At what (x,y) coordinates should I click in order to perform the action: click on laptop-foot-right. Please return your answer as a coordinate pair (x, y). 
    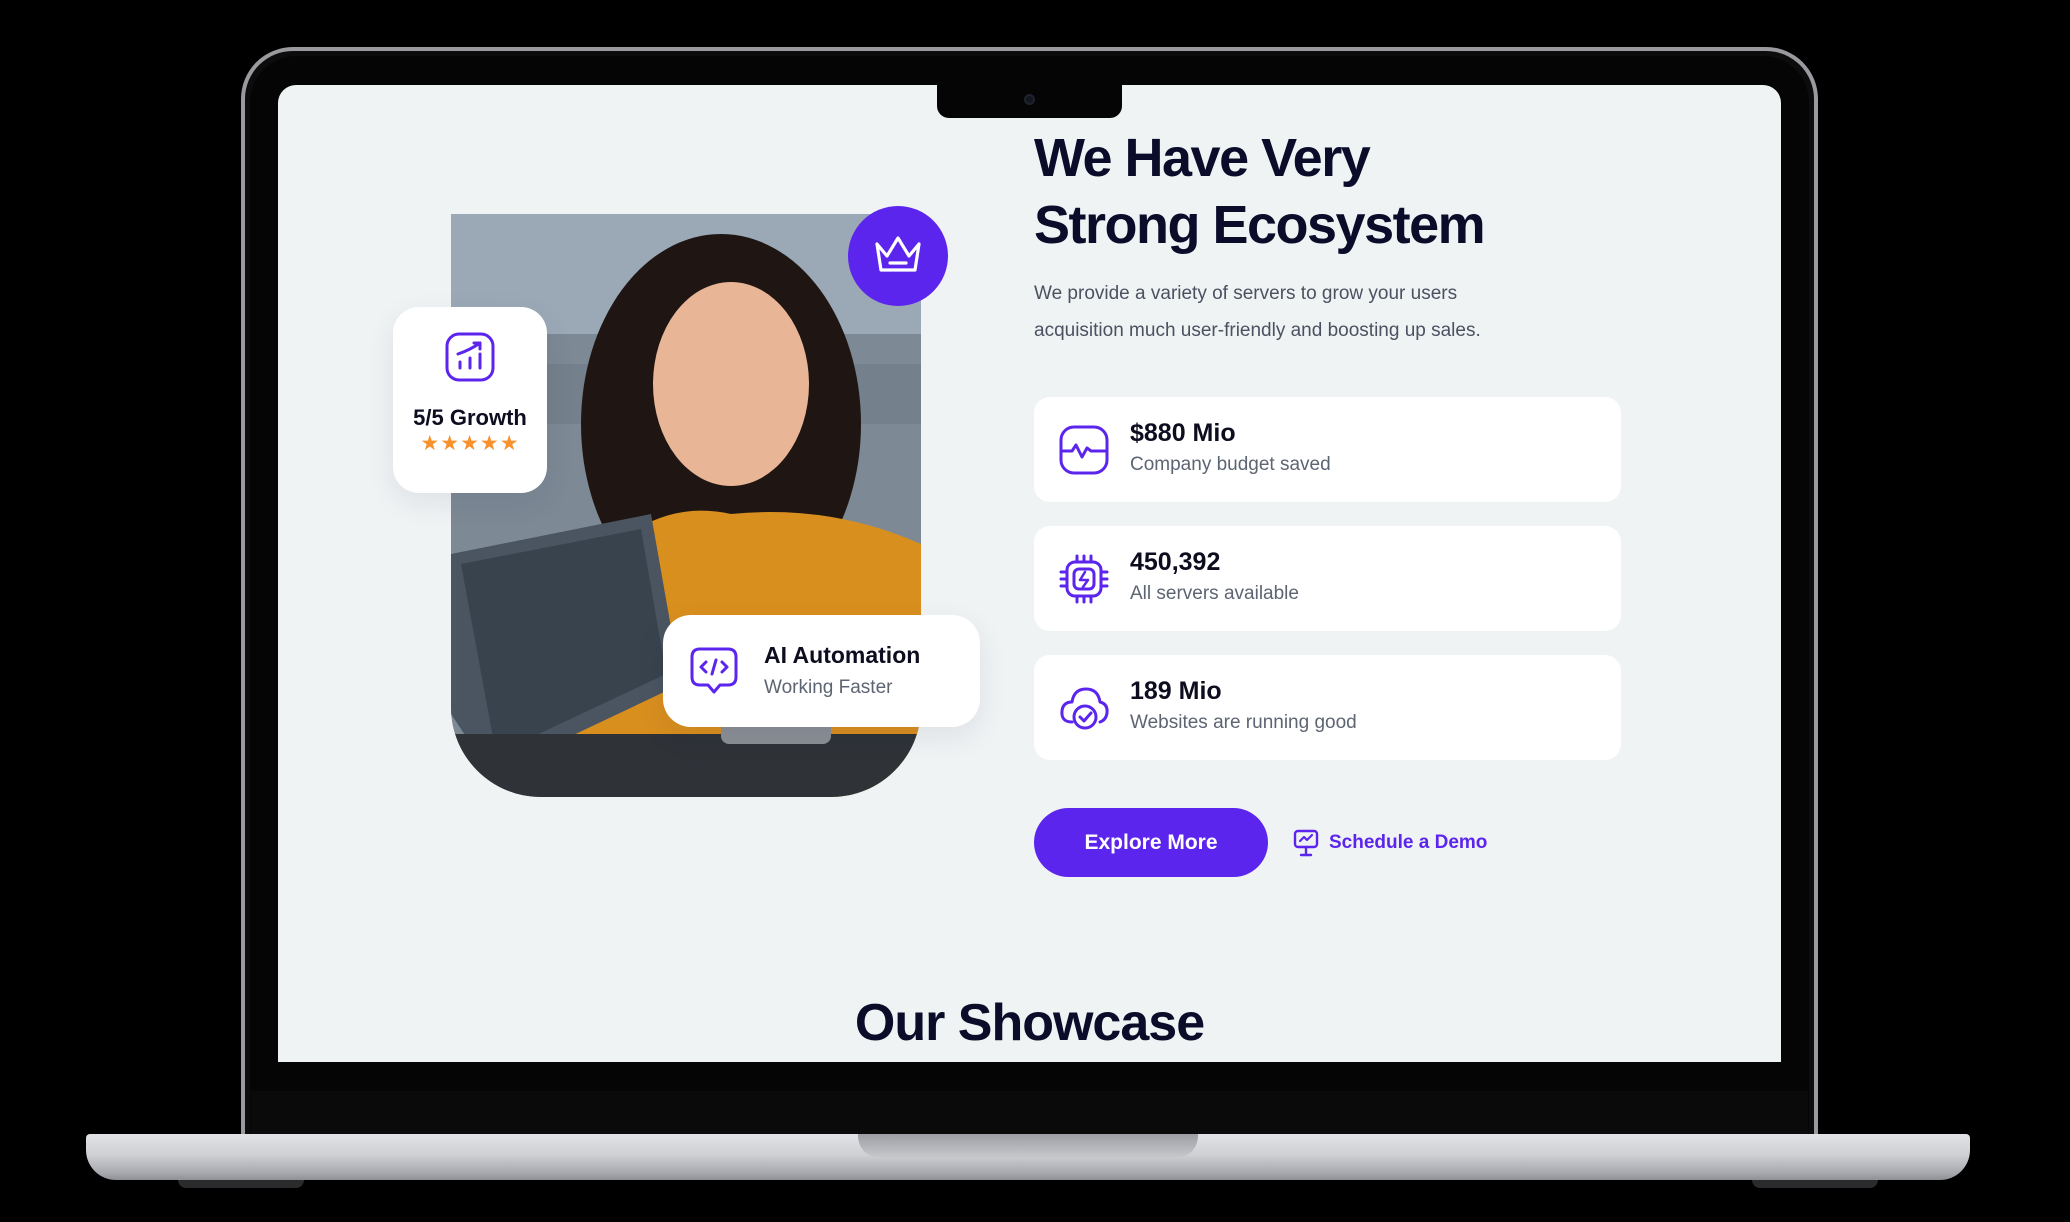
    Looking at the image, I should click on (1815, 1184).